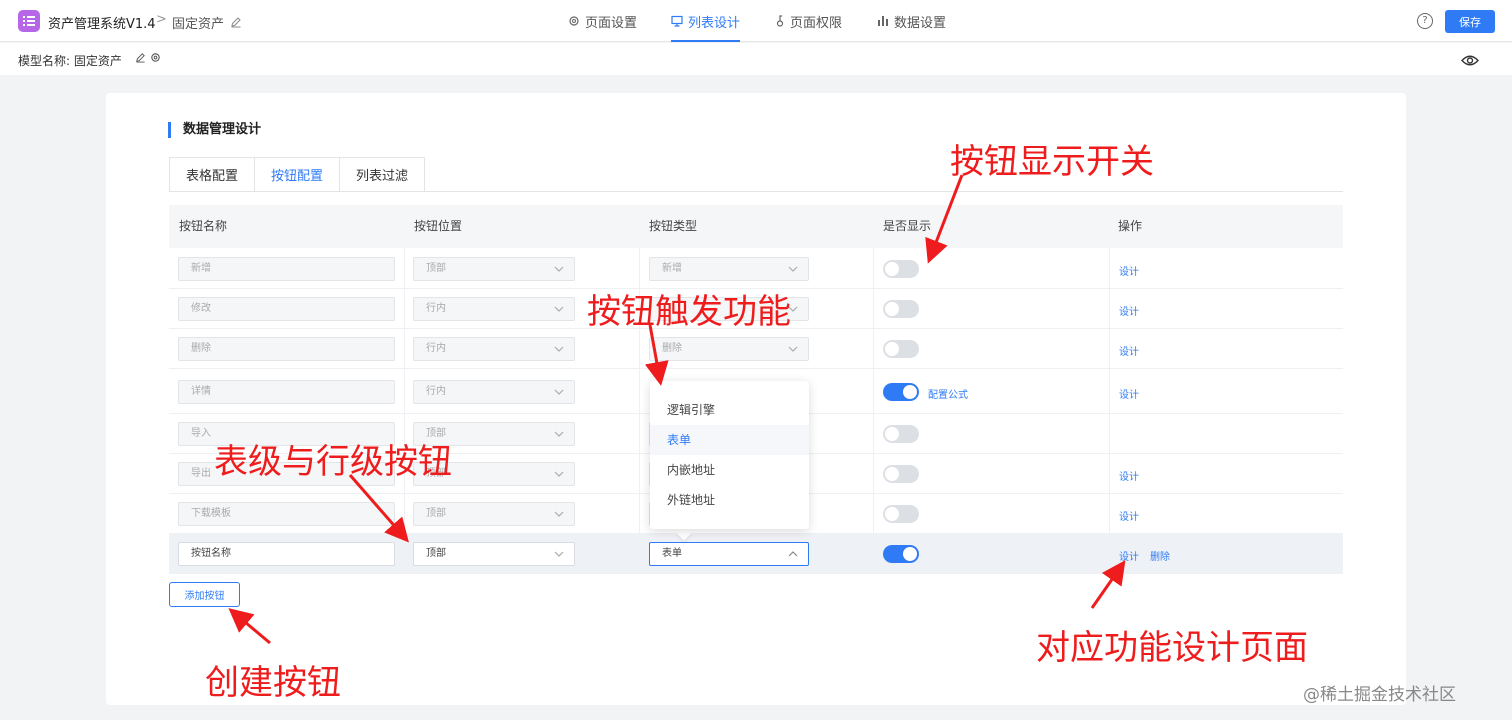  Describe the element at coordinates (656, 355) in the screenshot. I see `arrow-trigger` at that location.